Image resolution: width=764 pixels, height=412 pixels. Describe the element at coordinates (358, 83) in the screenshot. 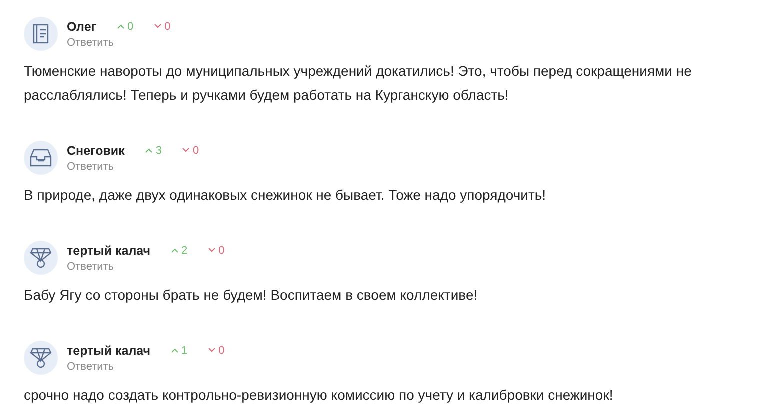

I see `comment-text: Тюменские навороты до муниципальных учреждений докатились! Это, чтобы перед сокращениями не расслаблялись! Теперь и ручками будем работать на Курганскую область!` at that location.